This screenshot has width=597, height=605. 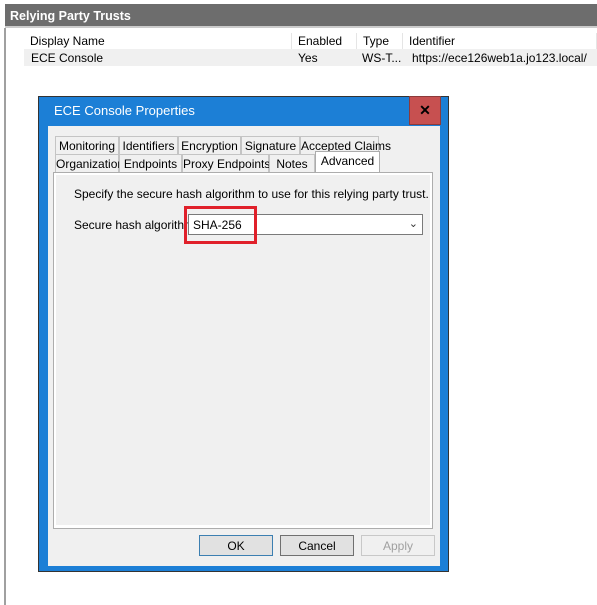 I want to click on panel-title: Relying Party Trusts, so click(x=301, y=16).